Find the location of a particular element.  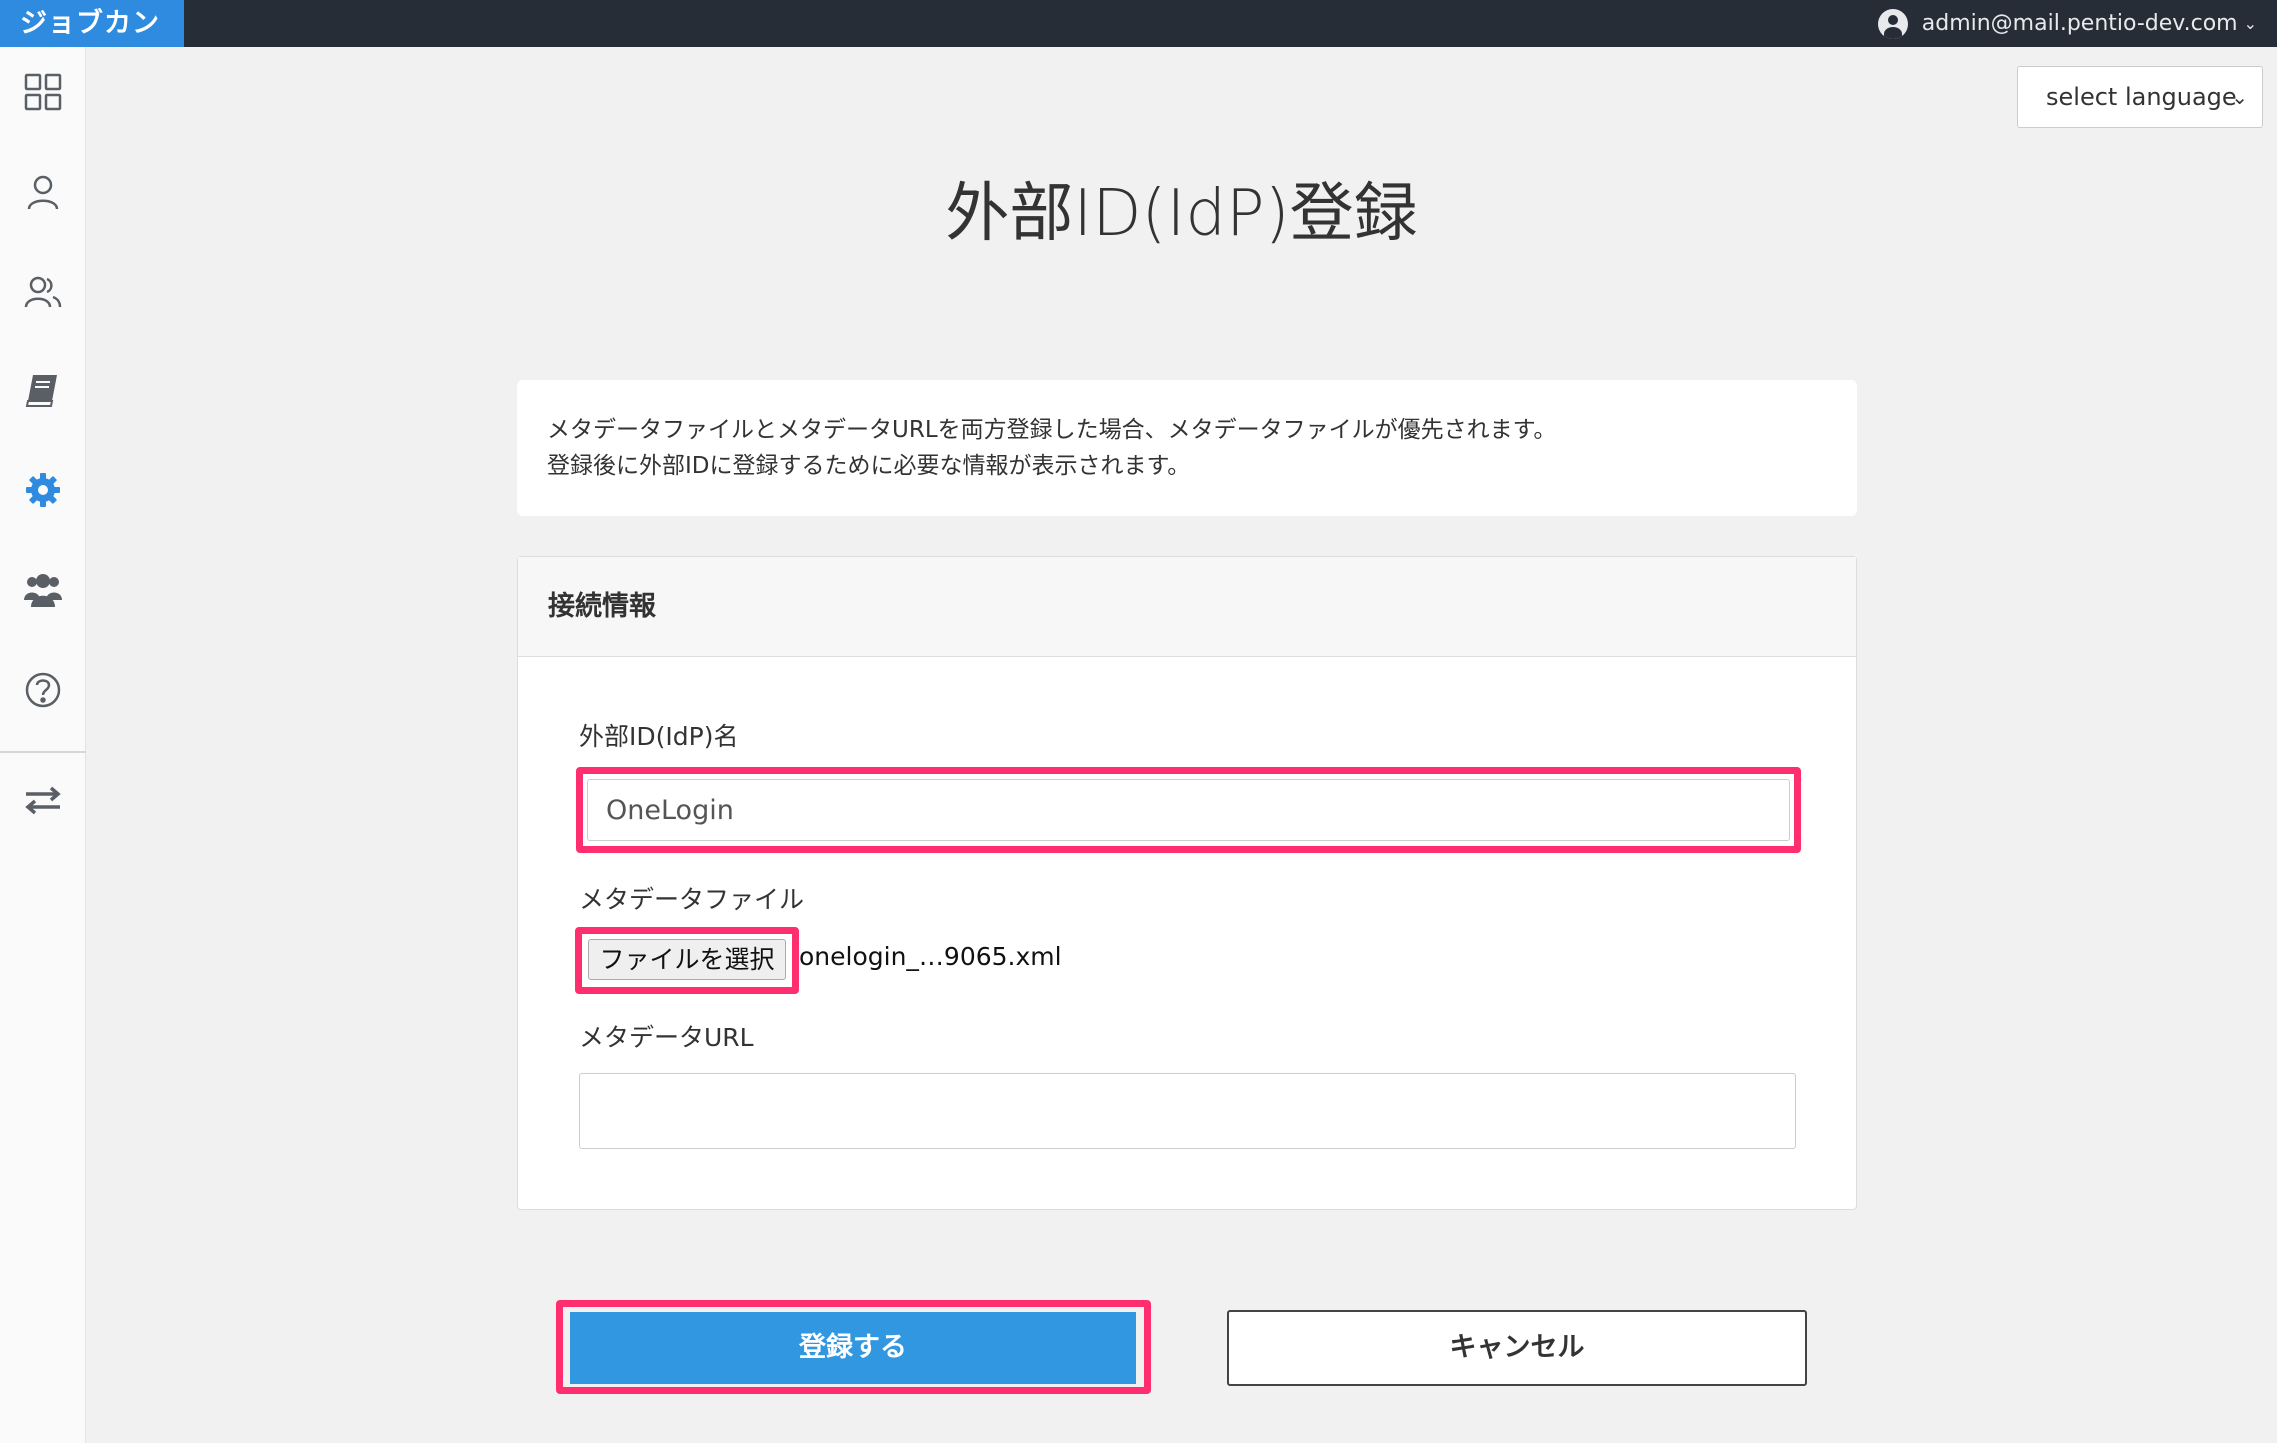

register-button: 登録する is located at coordinates (853, 1348).